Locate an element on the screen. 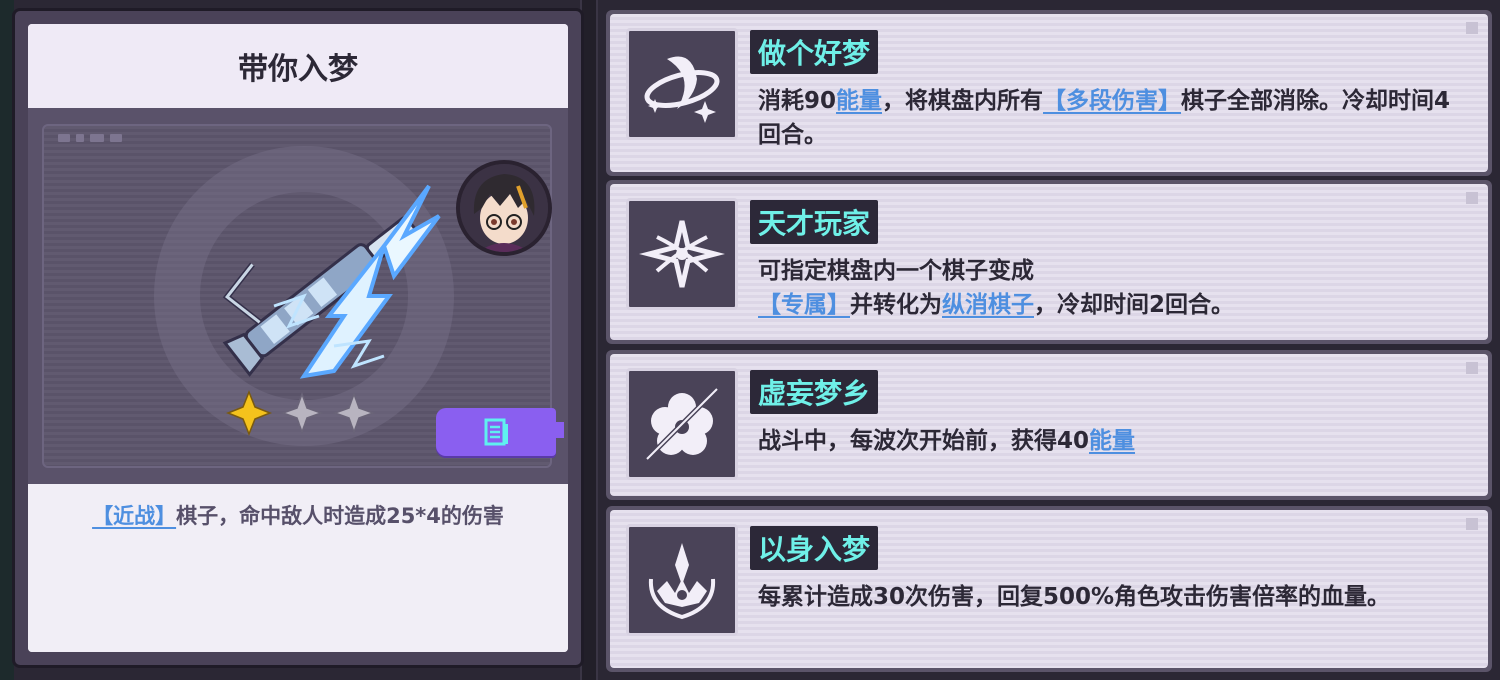 The image size is (1500, 680). detail-button is located at coordinates (496, 432).